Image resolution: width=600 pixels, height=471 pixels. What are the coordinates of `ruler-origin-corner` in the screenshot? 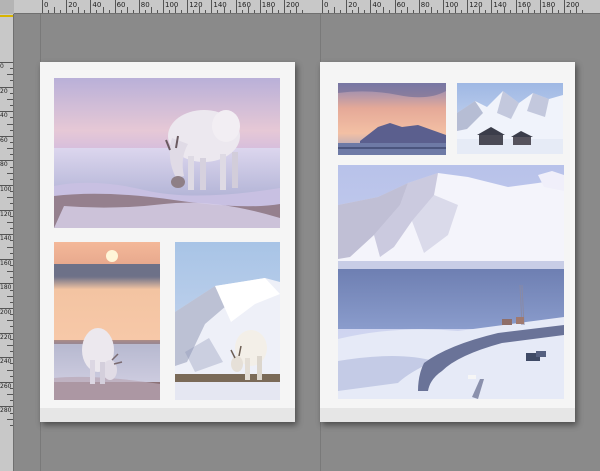 It's located at (7, 7).